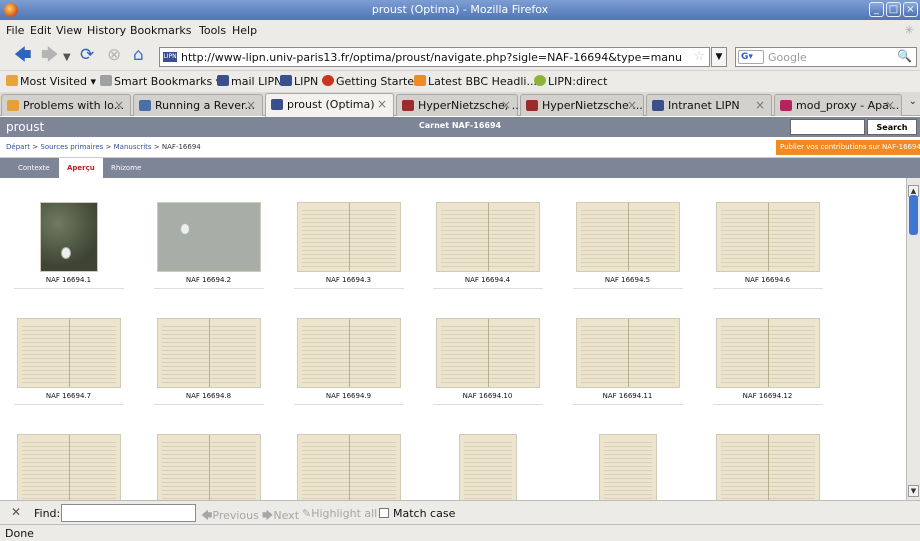 The height and width of the screenshot is (541, 920). I want to click on tab-contexte: Contexte, so click(34, 168).